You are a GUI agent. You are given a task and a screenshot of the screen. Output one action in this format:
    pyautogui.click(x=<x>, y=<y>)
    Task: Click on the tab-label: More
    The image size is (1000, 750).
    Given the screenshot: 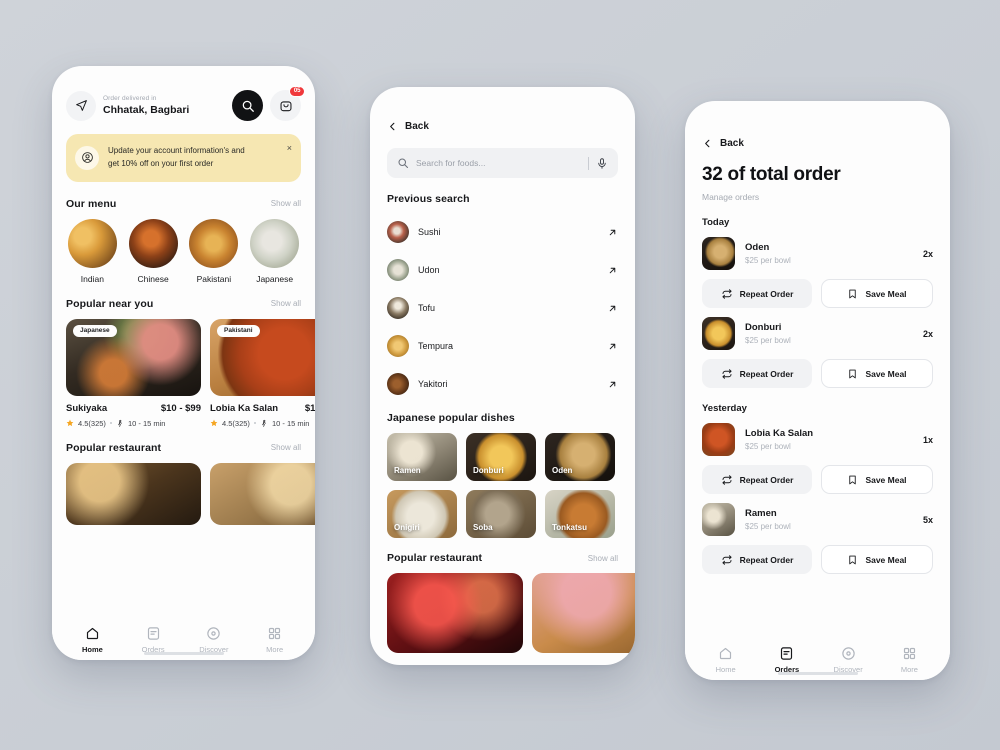 What is the action you would take?
    pyautogui.click(x=275, y=649)
    